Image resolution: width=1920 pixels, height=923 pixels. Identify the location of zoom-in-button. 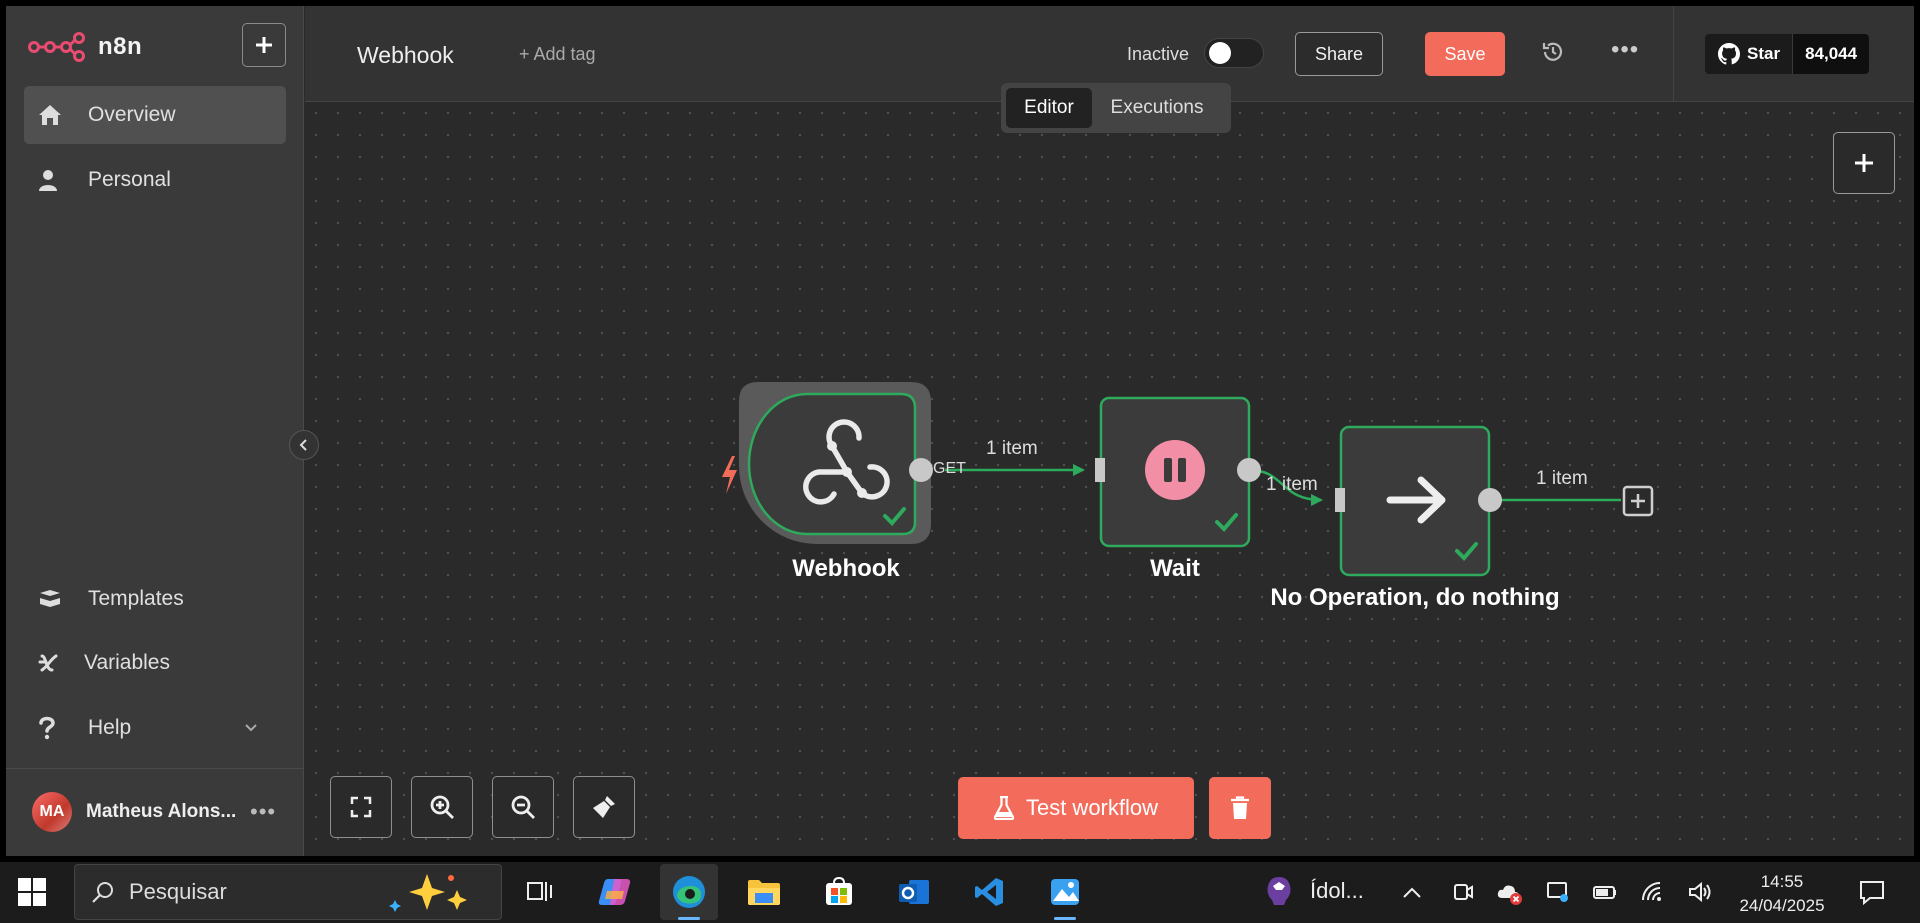
(442, 807).